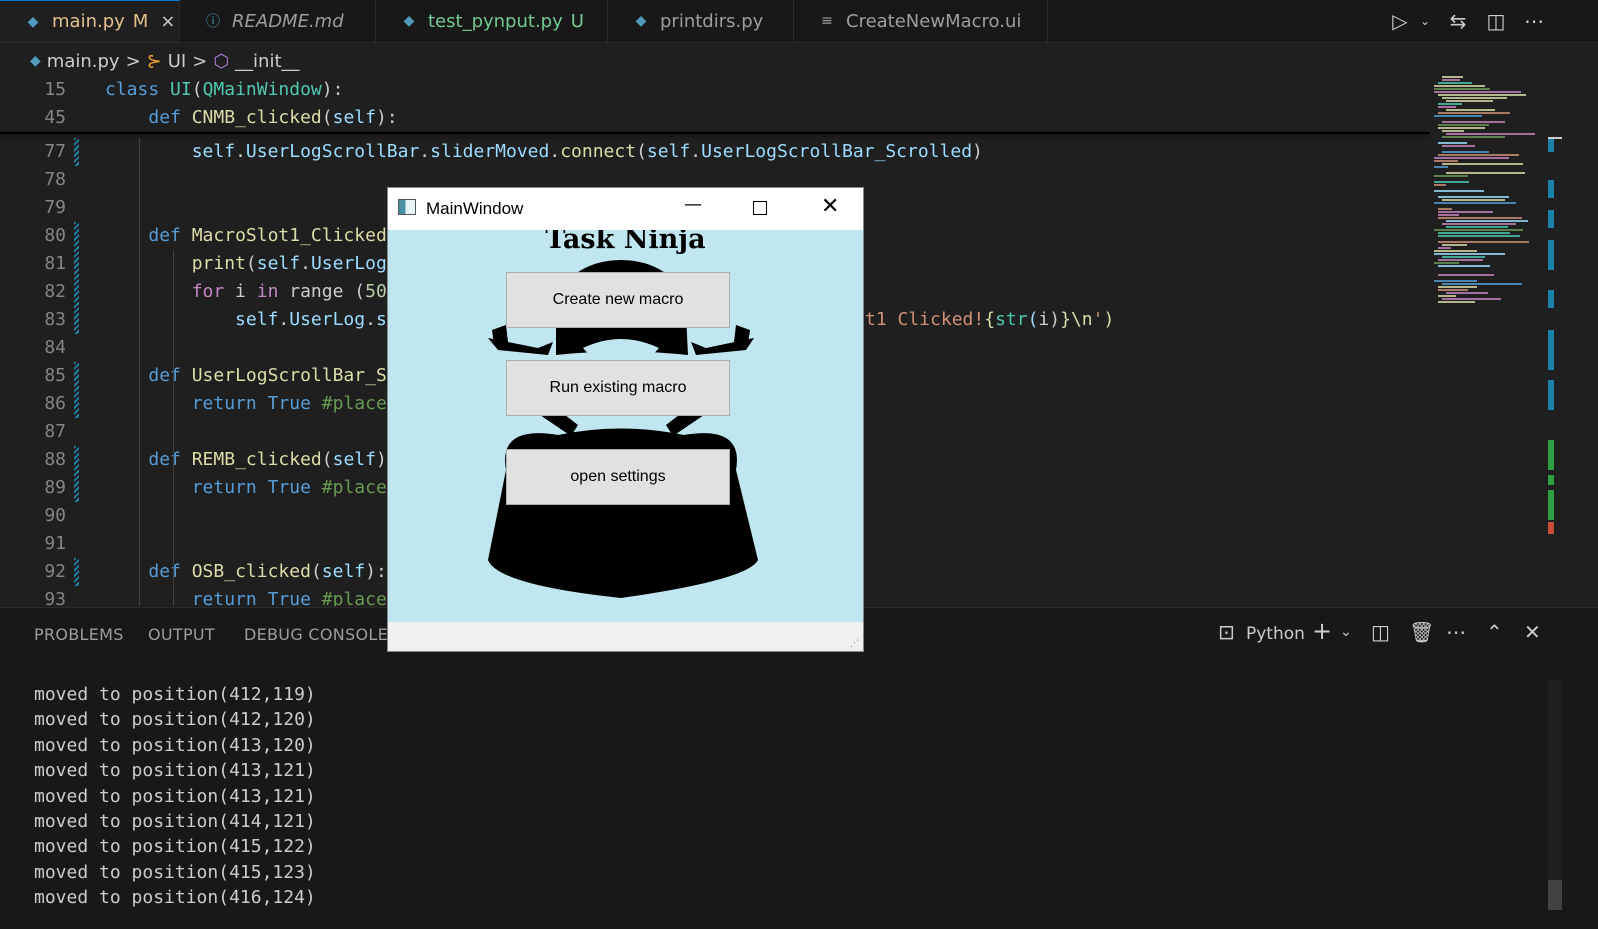 This screenshot has width=1598, height=929. I want to click on terminal-icon: ⊡, so click(1226, 632).